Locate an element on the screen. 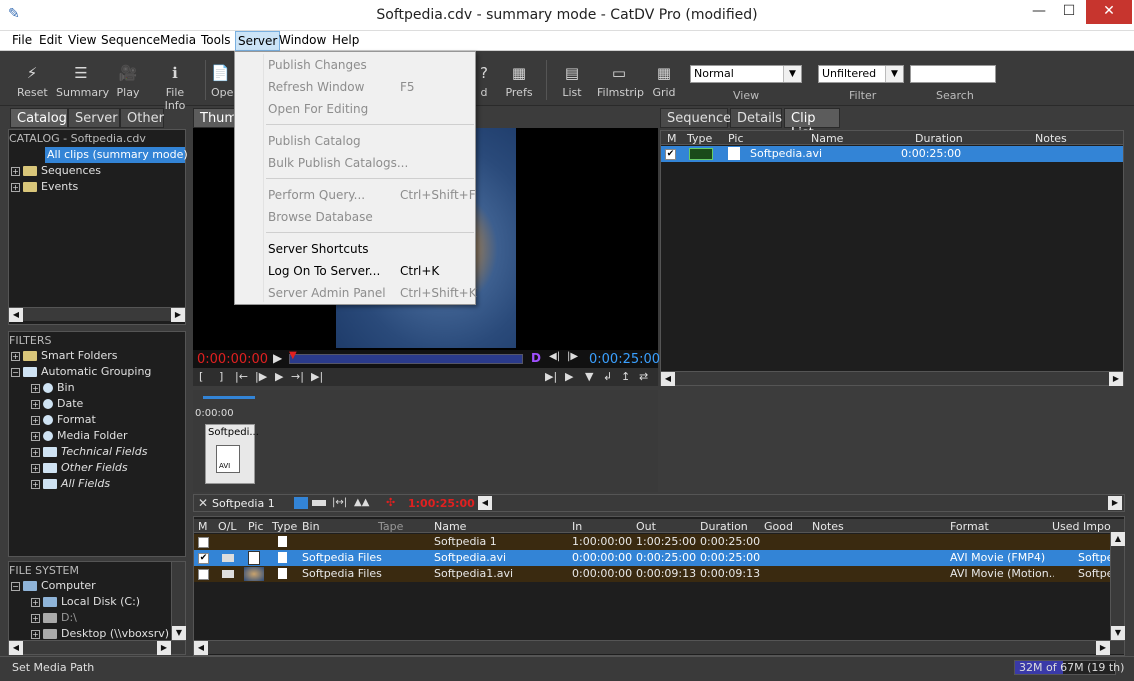  catalog-item-sequences: + Sequences is located at coordinates (56, 171).